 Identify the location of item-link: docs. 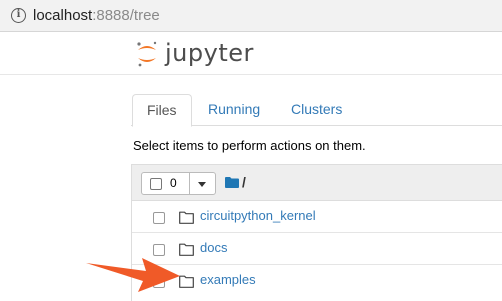
(213, 247).